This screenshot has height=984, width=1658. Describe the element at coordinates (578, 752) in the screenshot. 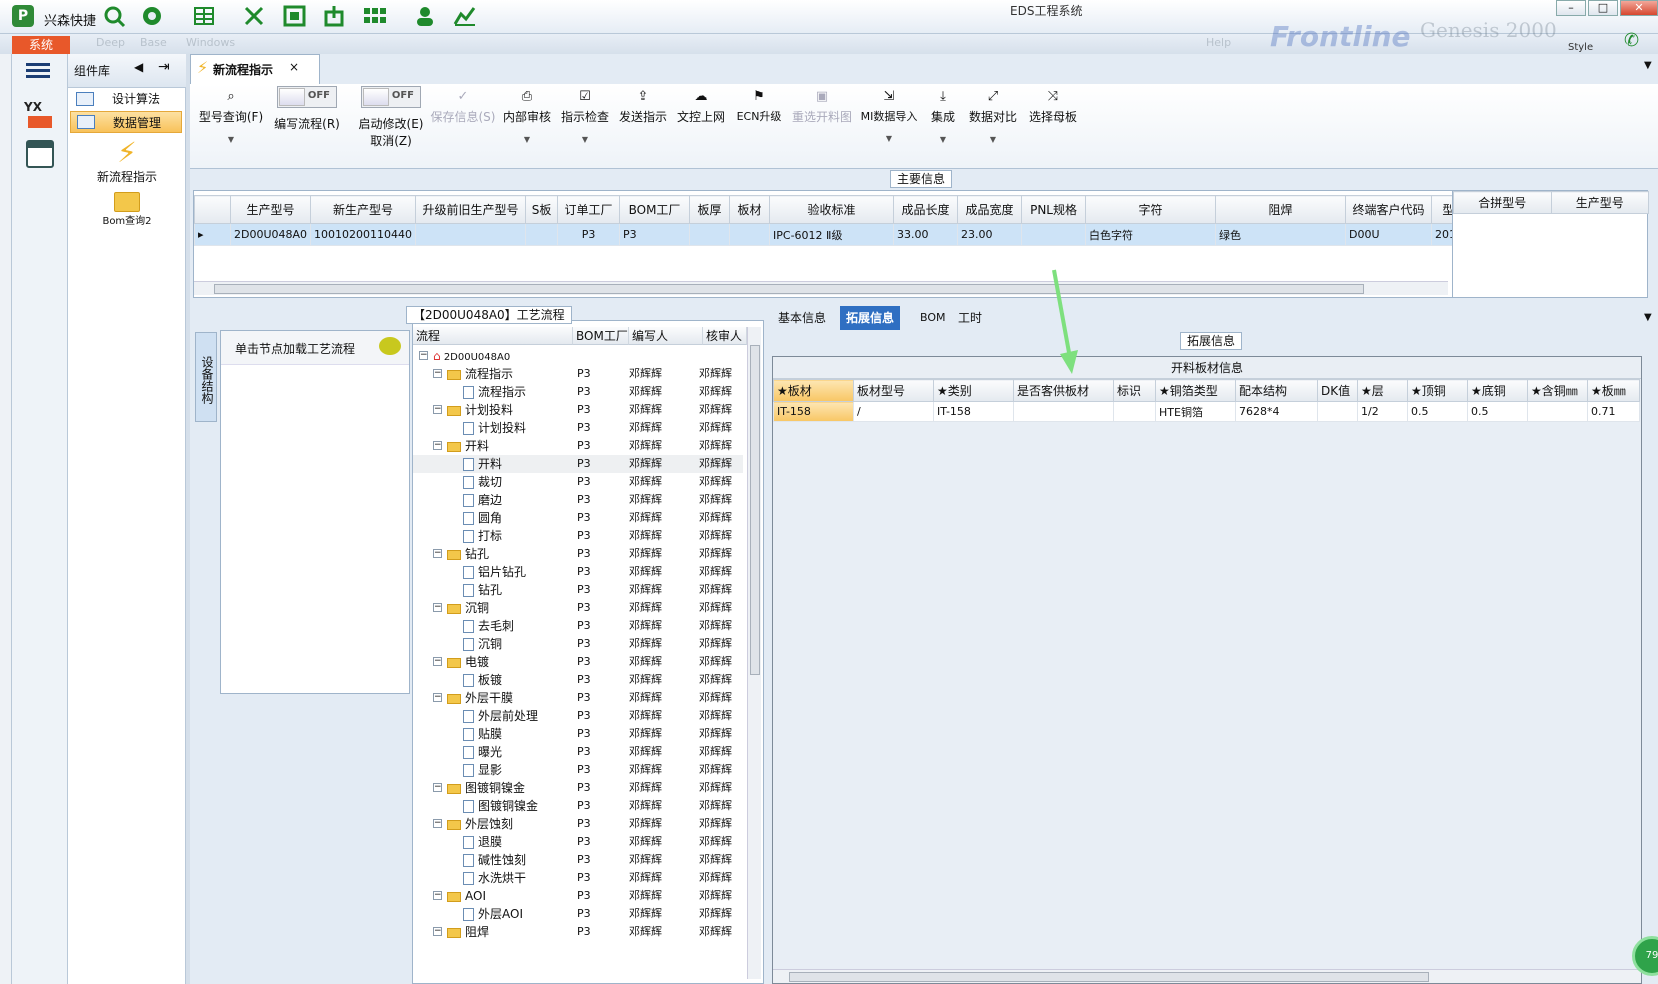

I see `tree-item-row: 曝光 P3 邓辉辉 邓辉辉` at that location.